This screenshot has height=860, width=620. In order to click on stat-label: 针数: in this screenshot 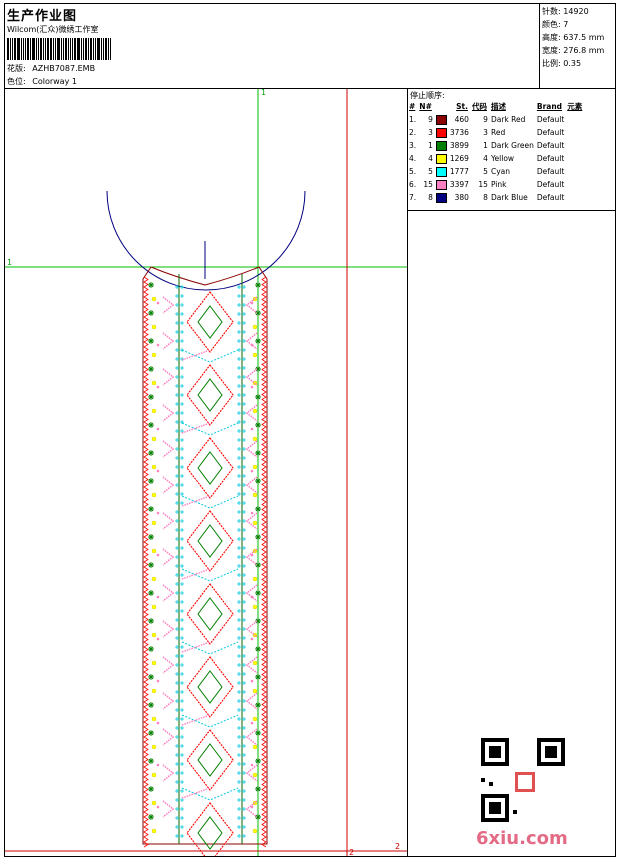, I will do `click(551, 11)`.